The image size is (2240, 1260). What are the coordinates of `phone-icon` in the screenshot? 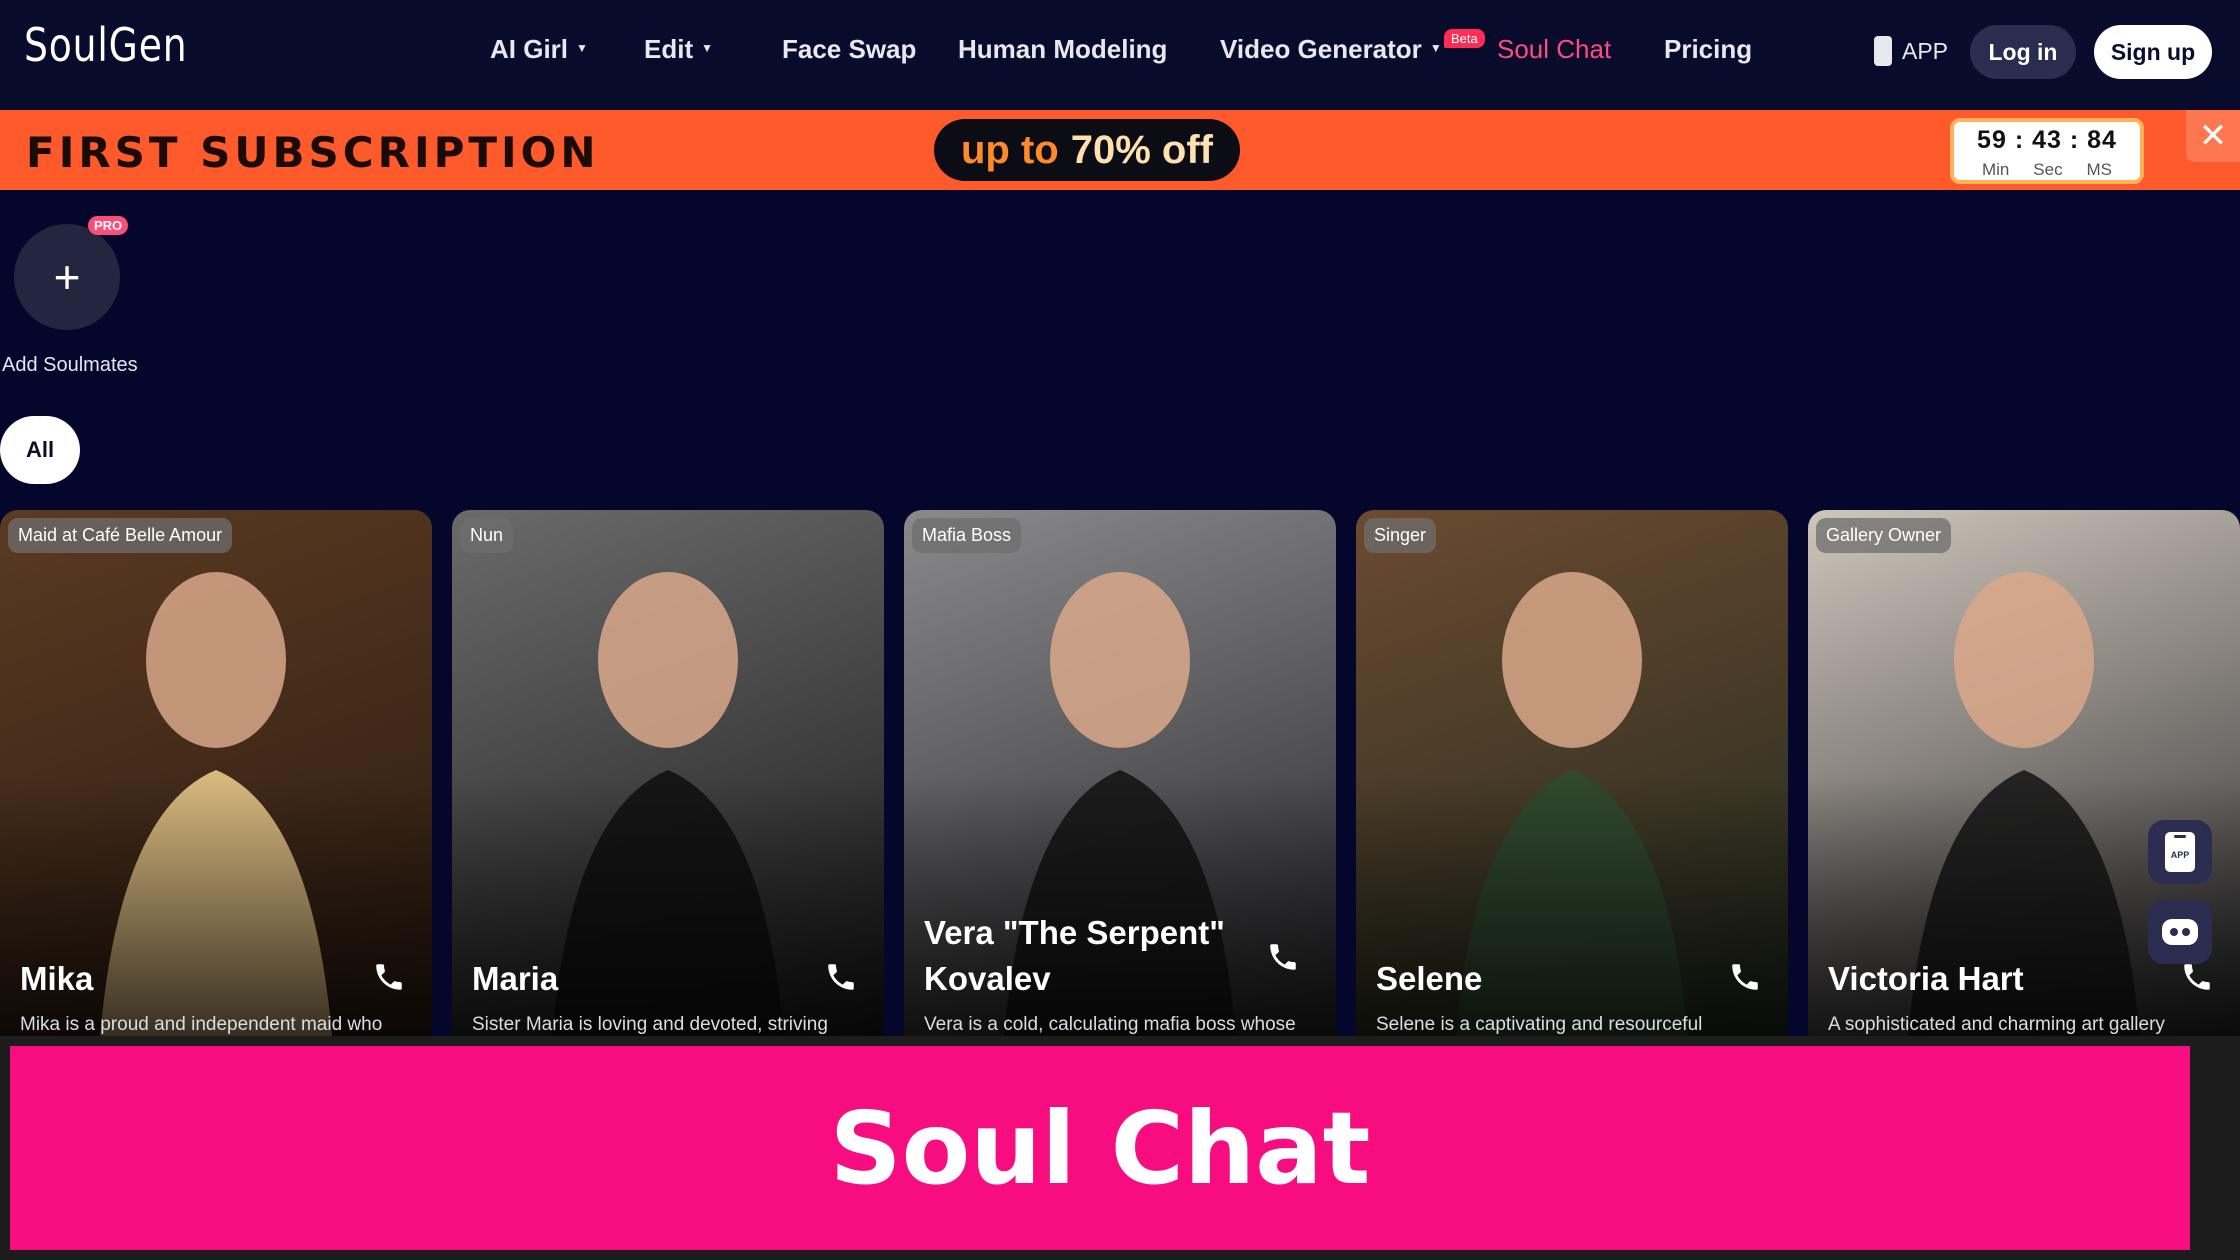 It's located at (1883, 51).